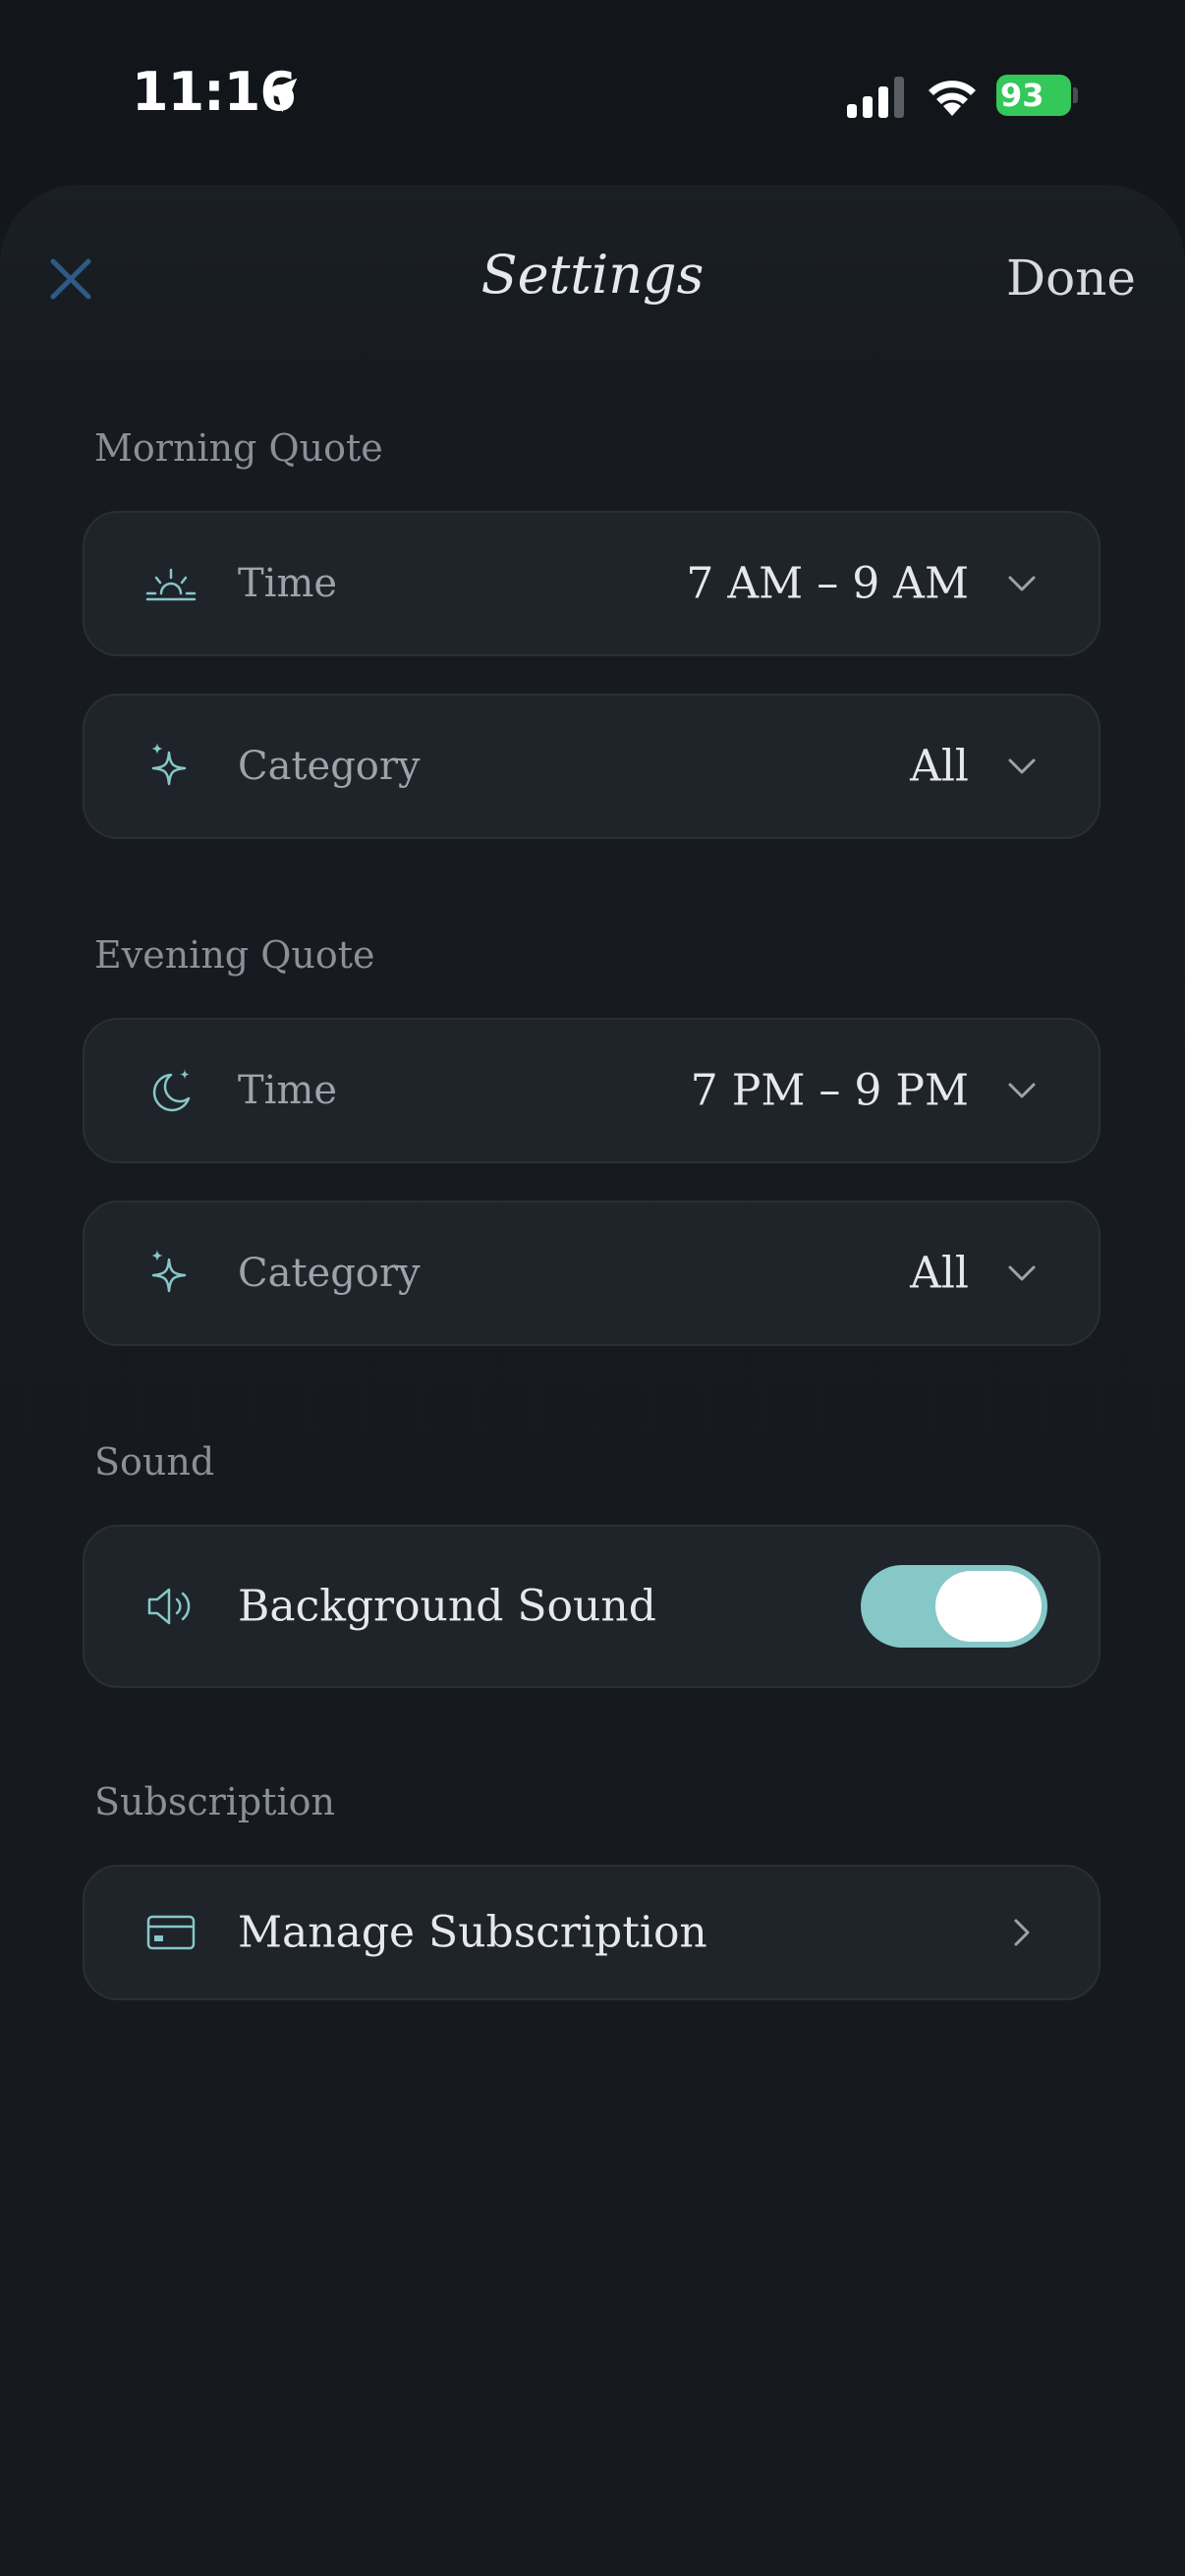 Image resolution: width=1185 pixels, height=2576 pixels. What do you see at coordinates (1022, 1932) in the screenshot?
I see `chevron-right-icon` at bounding box center [1022, 1932].